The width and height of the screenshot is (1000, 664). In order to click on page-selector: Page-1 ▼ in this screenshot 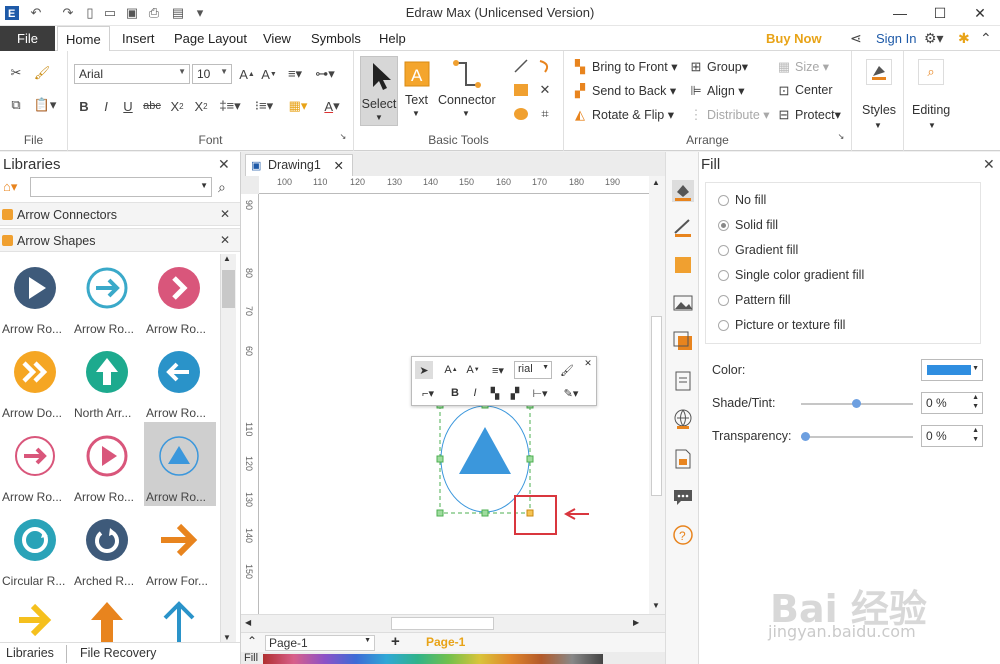, I will do `click(320, 643)`.